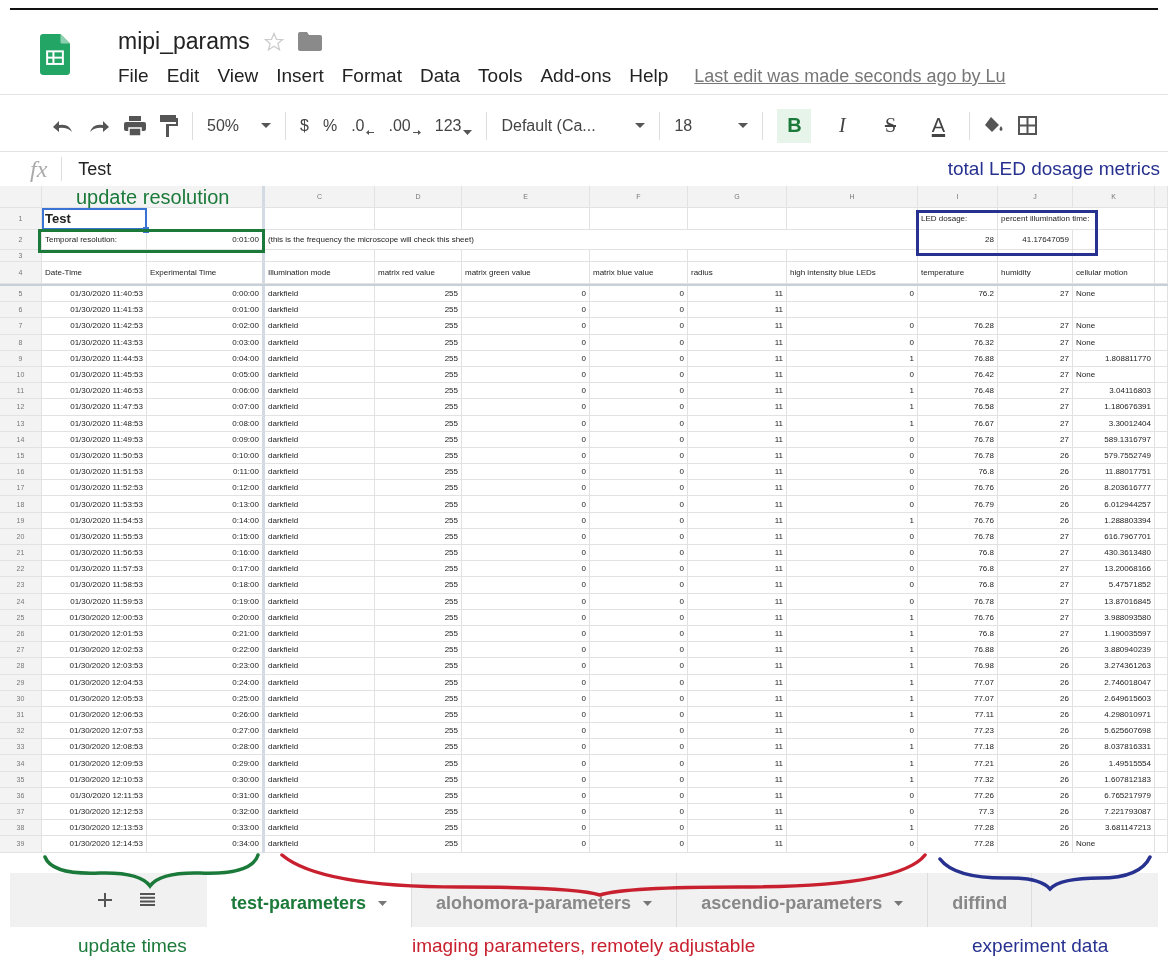  What do you see at coordinates (958, 795) in the screenshot?
I see `table-cell: 77.26` at bounding box center [958, 795].